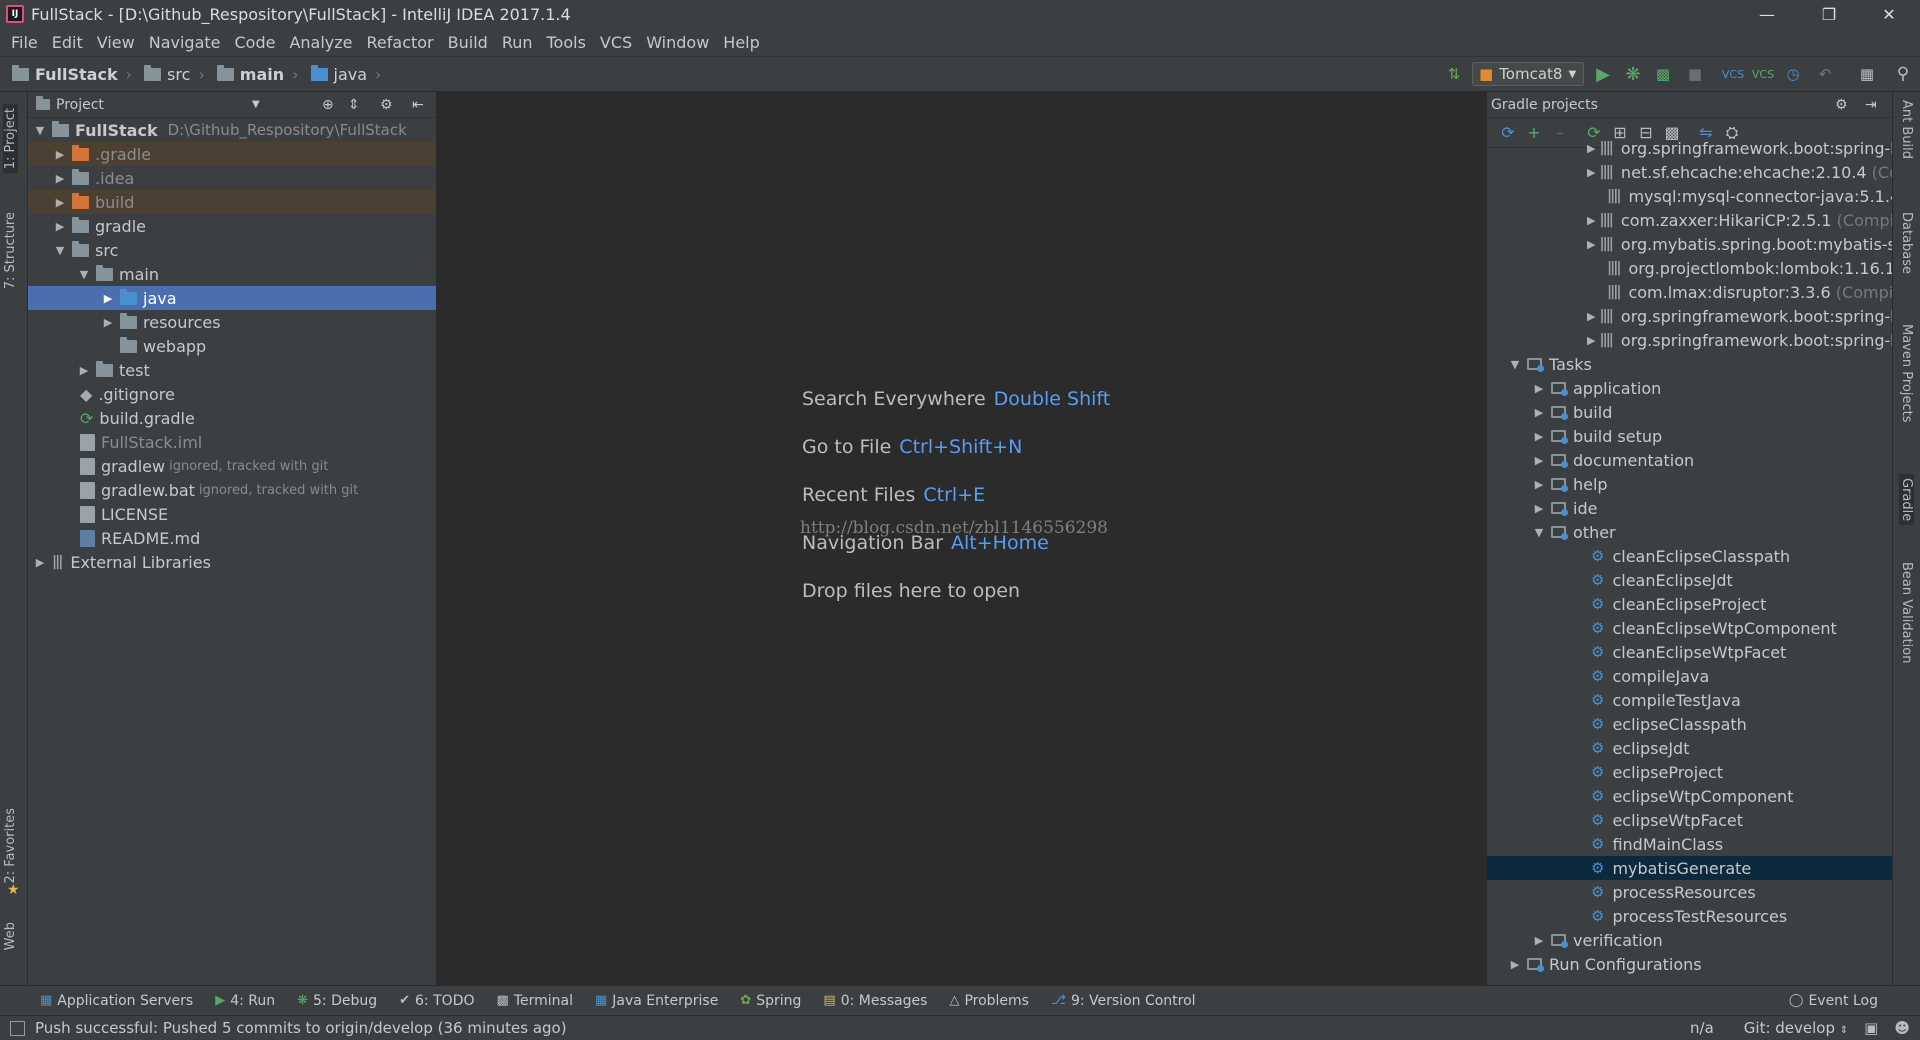  I want to click on tab-structure: 7: Structure, so click(10, 250).